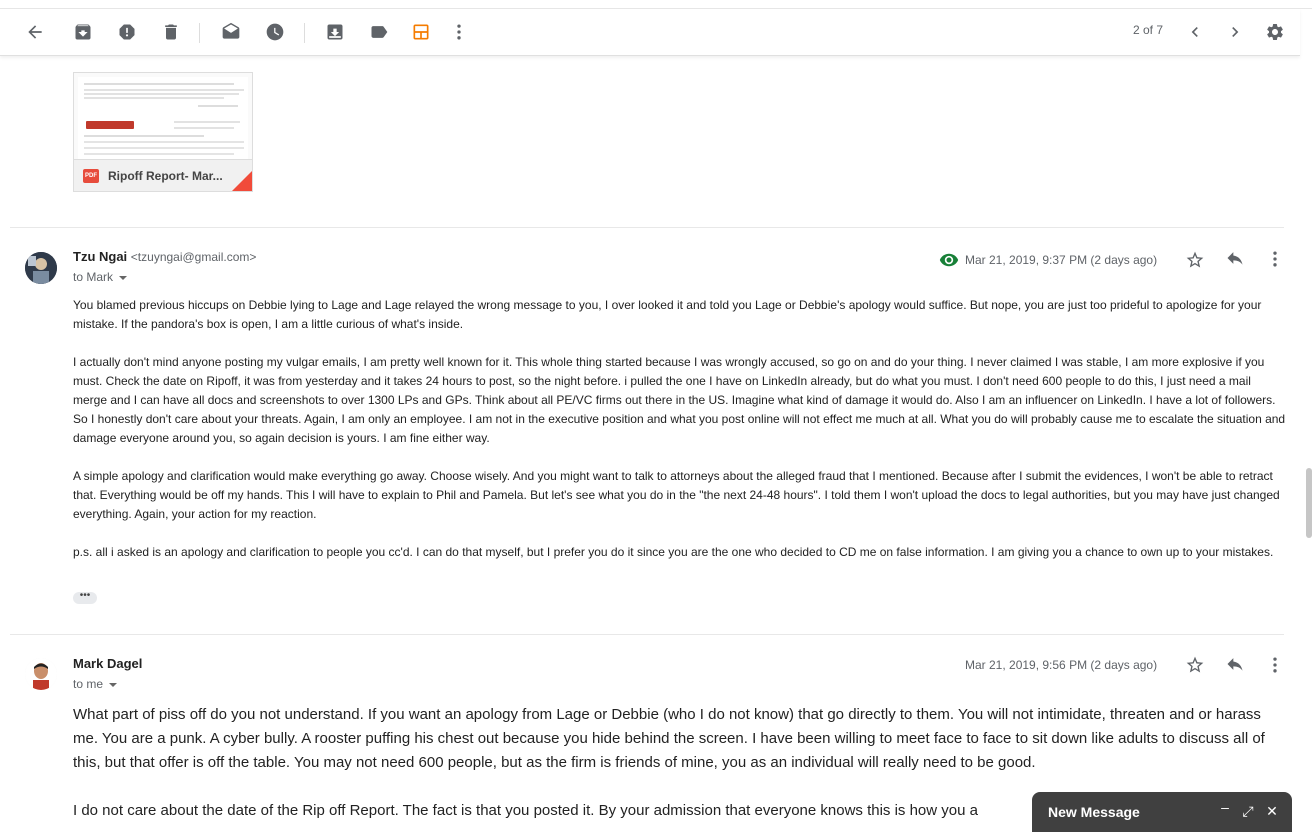  What do you see at coordinates (242, 181) in the screenshot?
I see `folded-corner` at bounding box center [242, 181].